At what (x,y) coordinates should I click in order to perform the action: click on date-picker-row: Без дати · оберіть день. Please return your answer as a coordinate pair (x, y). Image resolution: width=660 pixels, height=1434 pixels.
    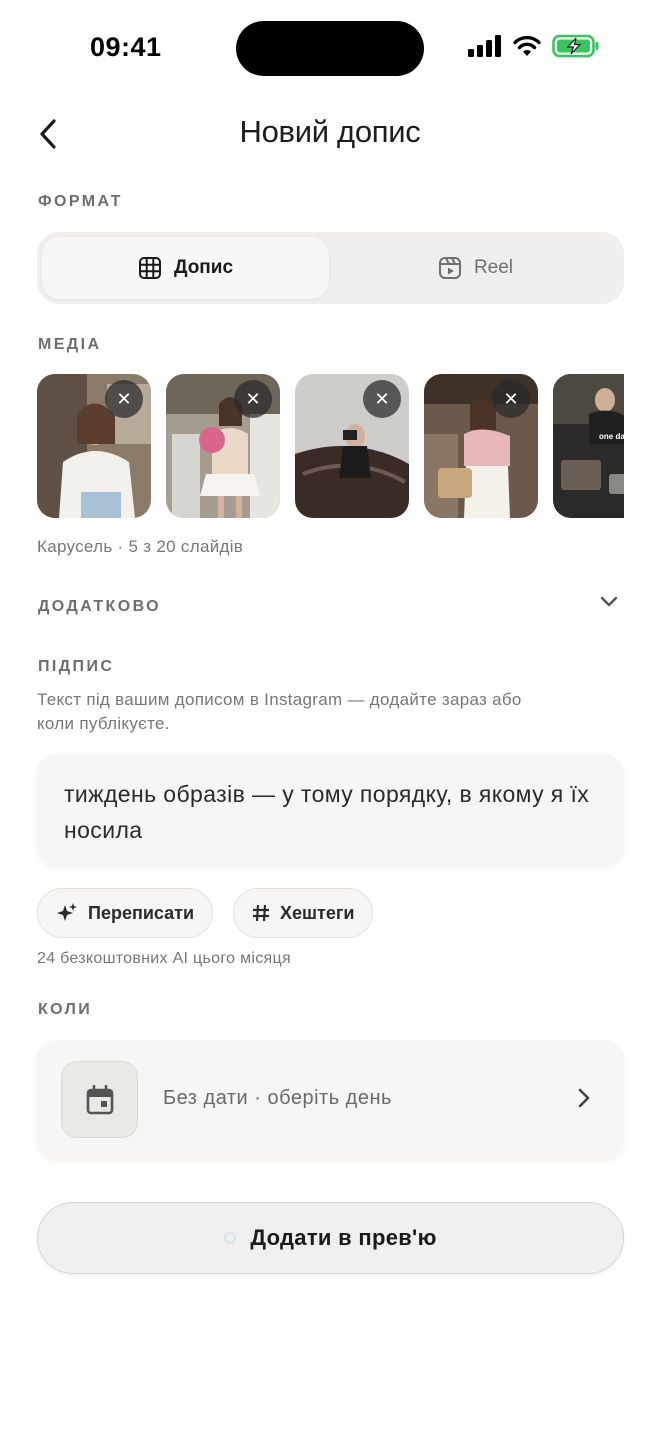
    Looking at the image, I should click on (330, 1100).